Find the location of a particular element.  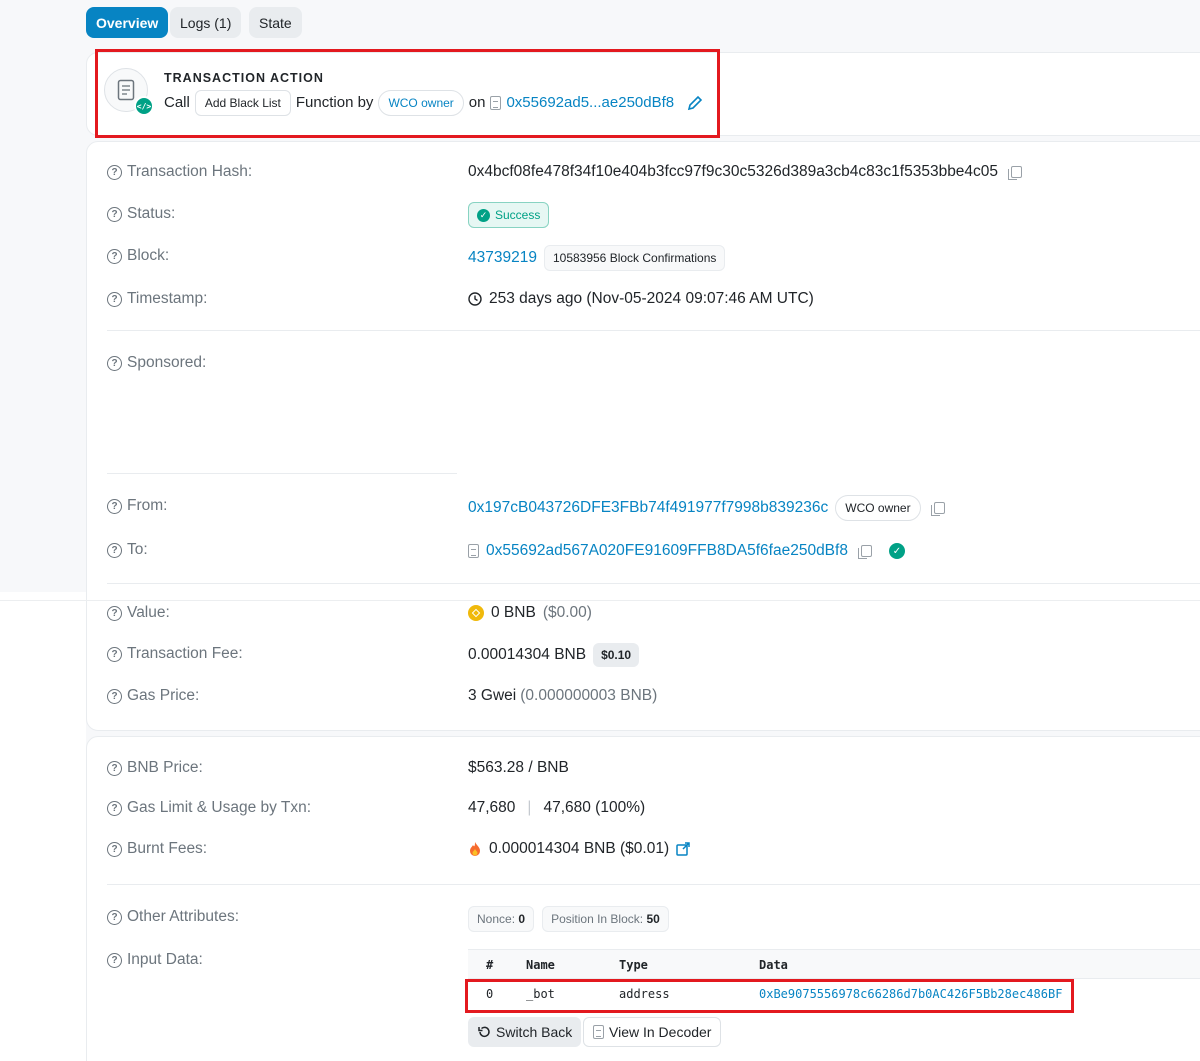

switch-back-button: Switch Back is located at coordinates (525, 1032).